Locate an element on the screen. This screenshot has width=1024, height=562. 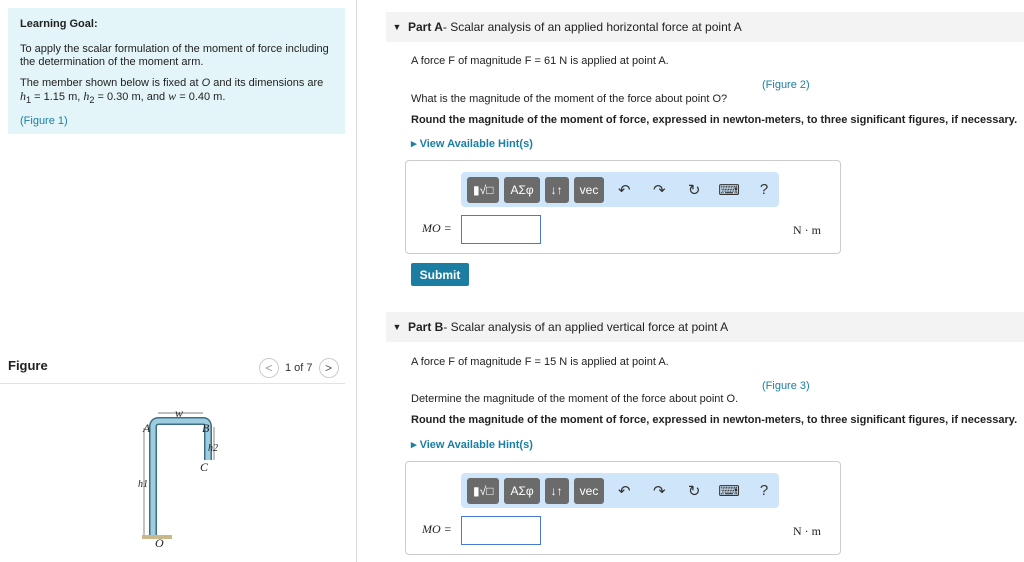
label-w: w is located at coordinates (179, 413).